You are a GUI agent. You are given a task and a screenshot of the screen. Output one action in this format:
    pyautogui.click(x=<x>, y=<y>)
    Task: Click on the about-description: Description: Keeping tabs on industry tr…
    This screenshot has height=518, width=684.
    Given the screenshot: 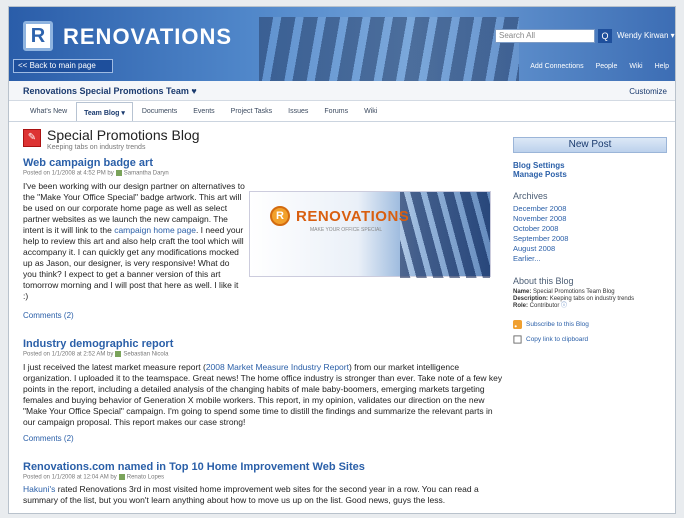 What is the action you would take?
    pyautogui.click(x=590, y=299)
    